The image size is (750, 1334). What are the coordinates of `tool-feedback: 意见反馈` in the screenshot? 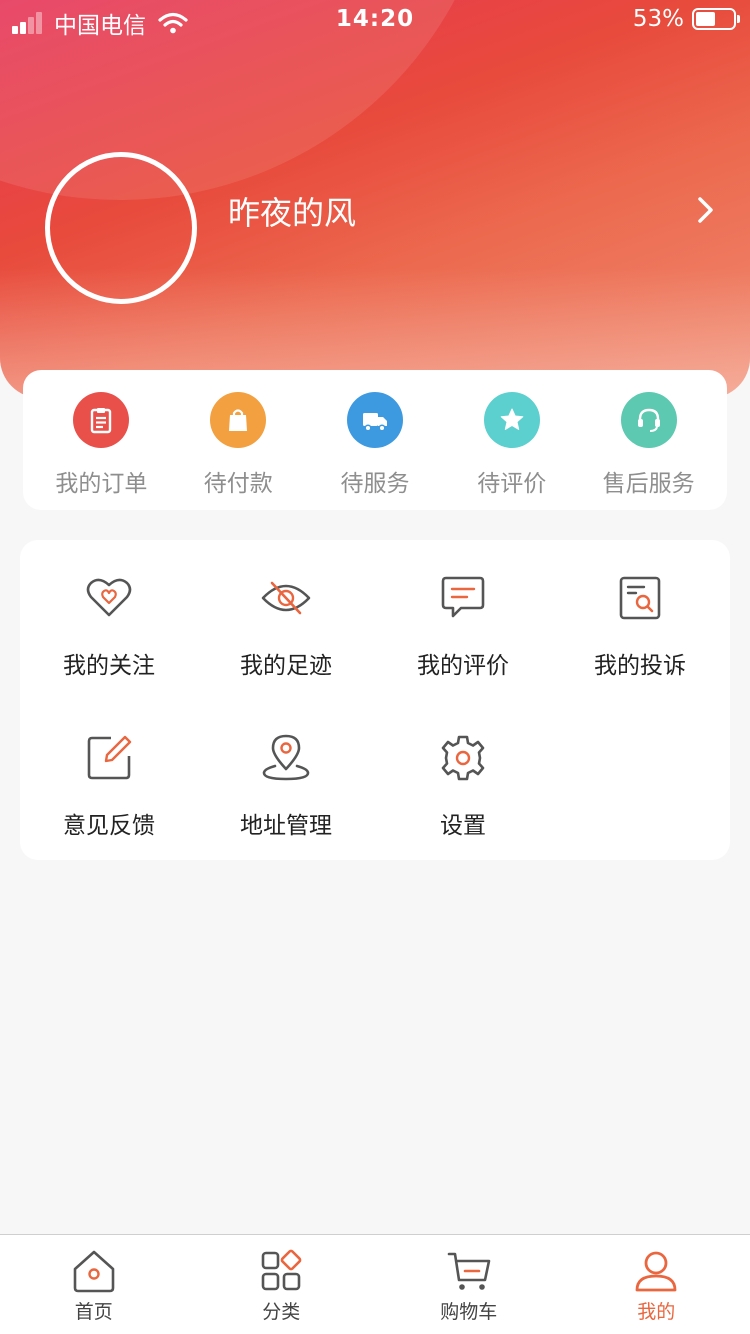 It's located at (109, 786).